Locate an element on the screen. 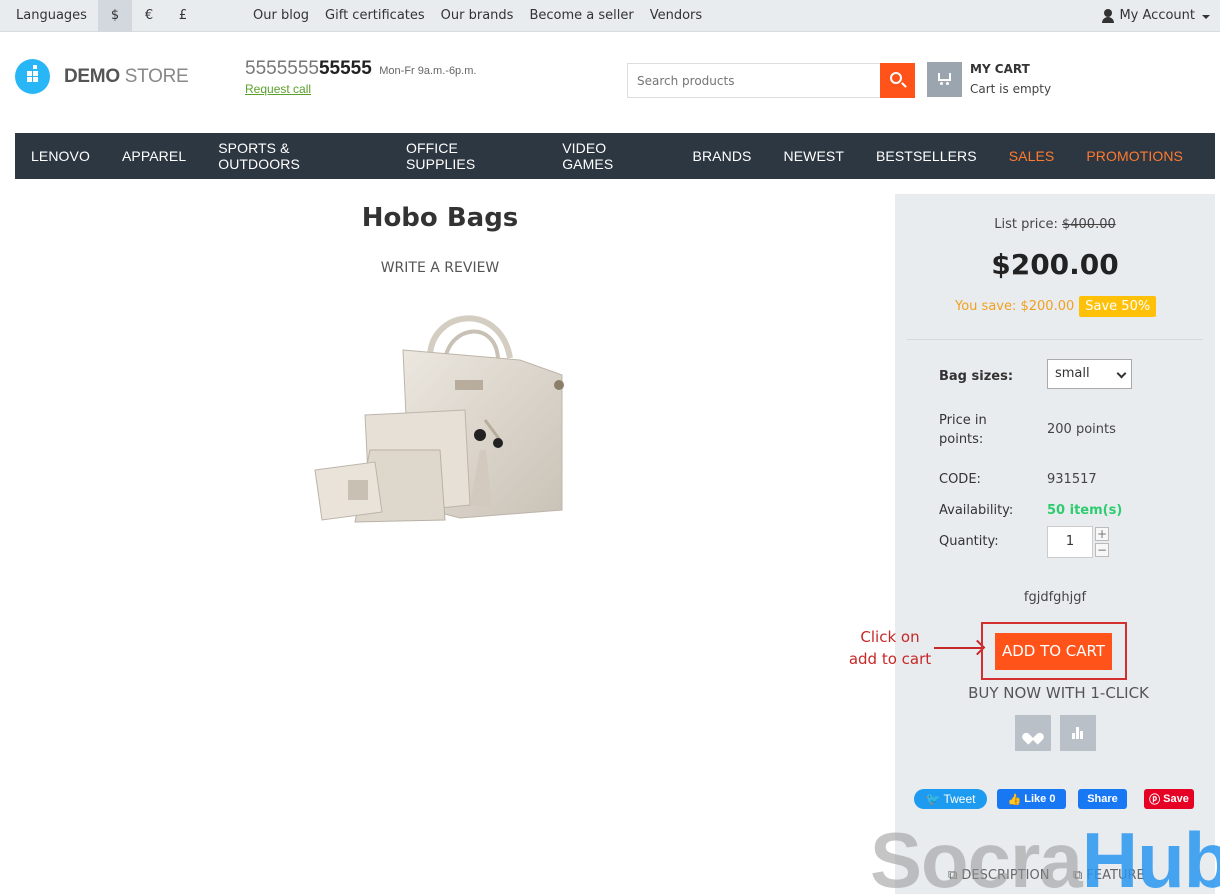 This screenshot has width=1220, height=894. store-logo: DEMO STORE is located at coordinates (102, 76).